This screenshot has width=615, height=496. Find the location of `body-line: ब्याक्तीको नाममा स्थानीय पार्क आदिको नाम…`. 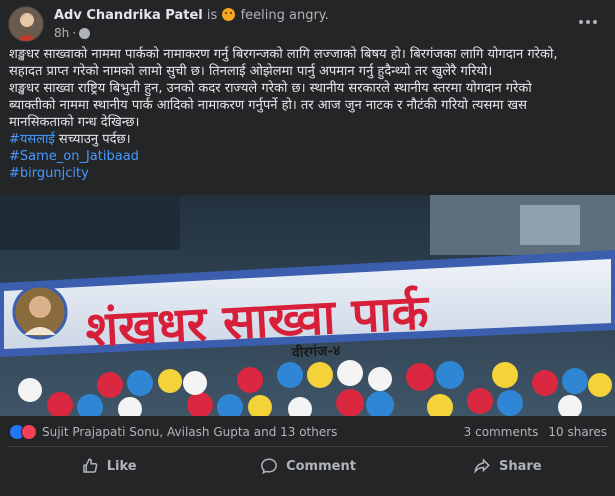

body-line: ब्याक्तीको नाममा स्थानीय पार्क आदिको नाम… is located at coordinates (268, 105).